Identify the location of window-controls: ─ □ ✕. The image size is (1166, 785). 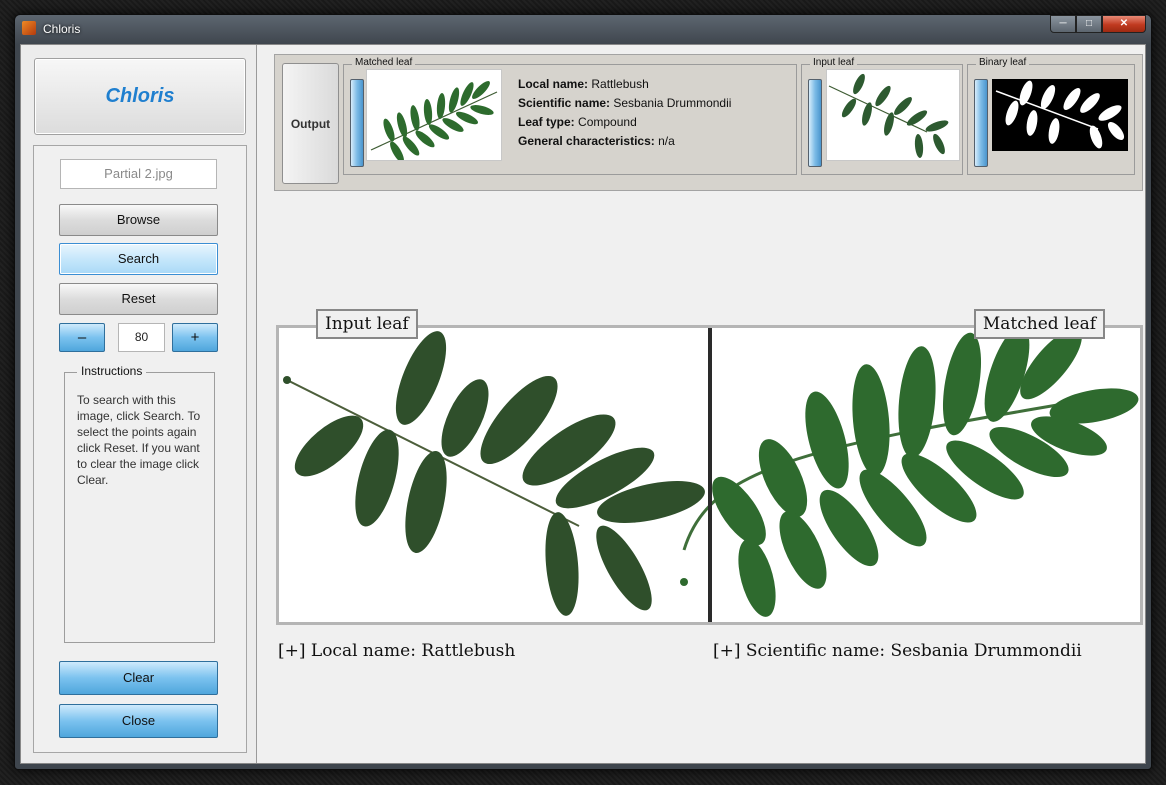
(1098, 24).